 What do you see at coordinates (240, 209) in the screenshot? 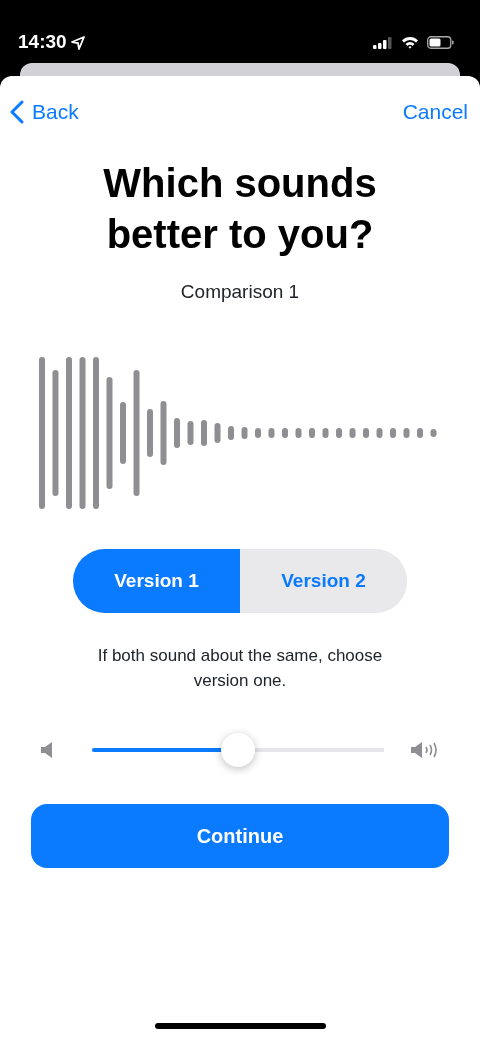
I see `title: Which sounds better to you?` at bounding box center [240, 209].